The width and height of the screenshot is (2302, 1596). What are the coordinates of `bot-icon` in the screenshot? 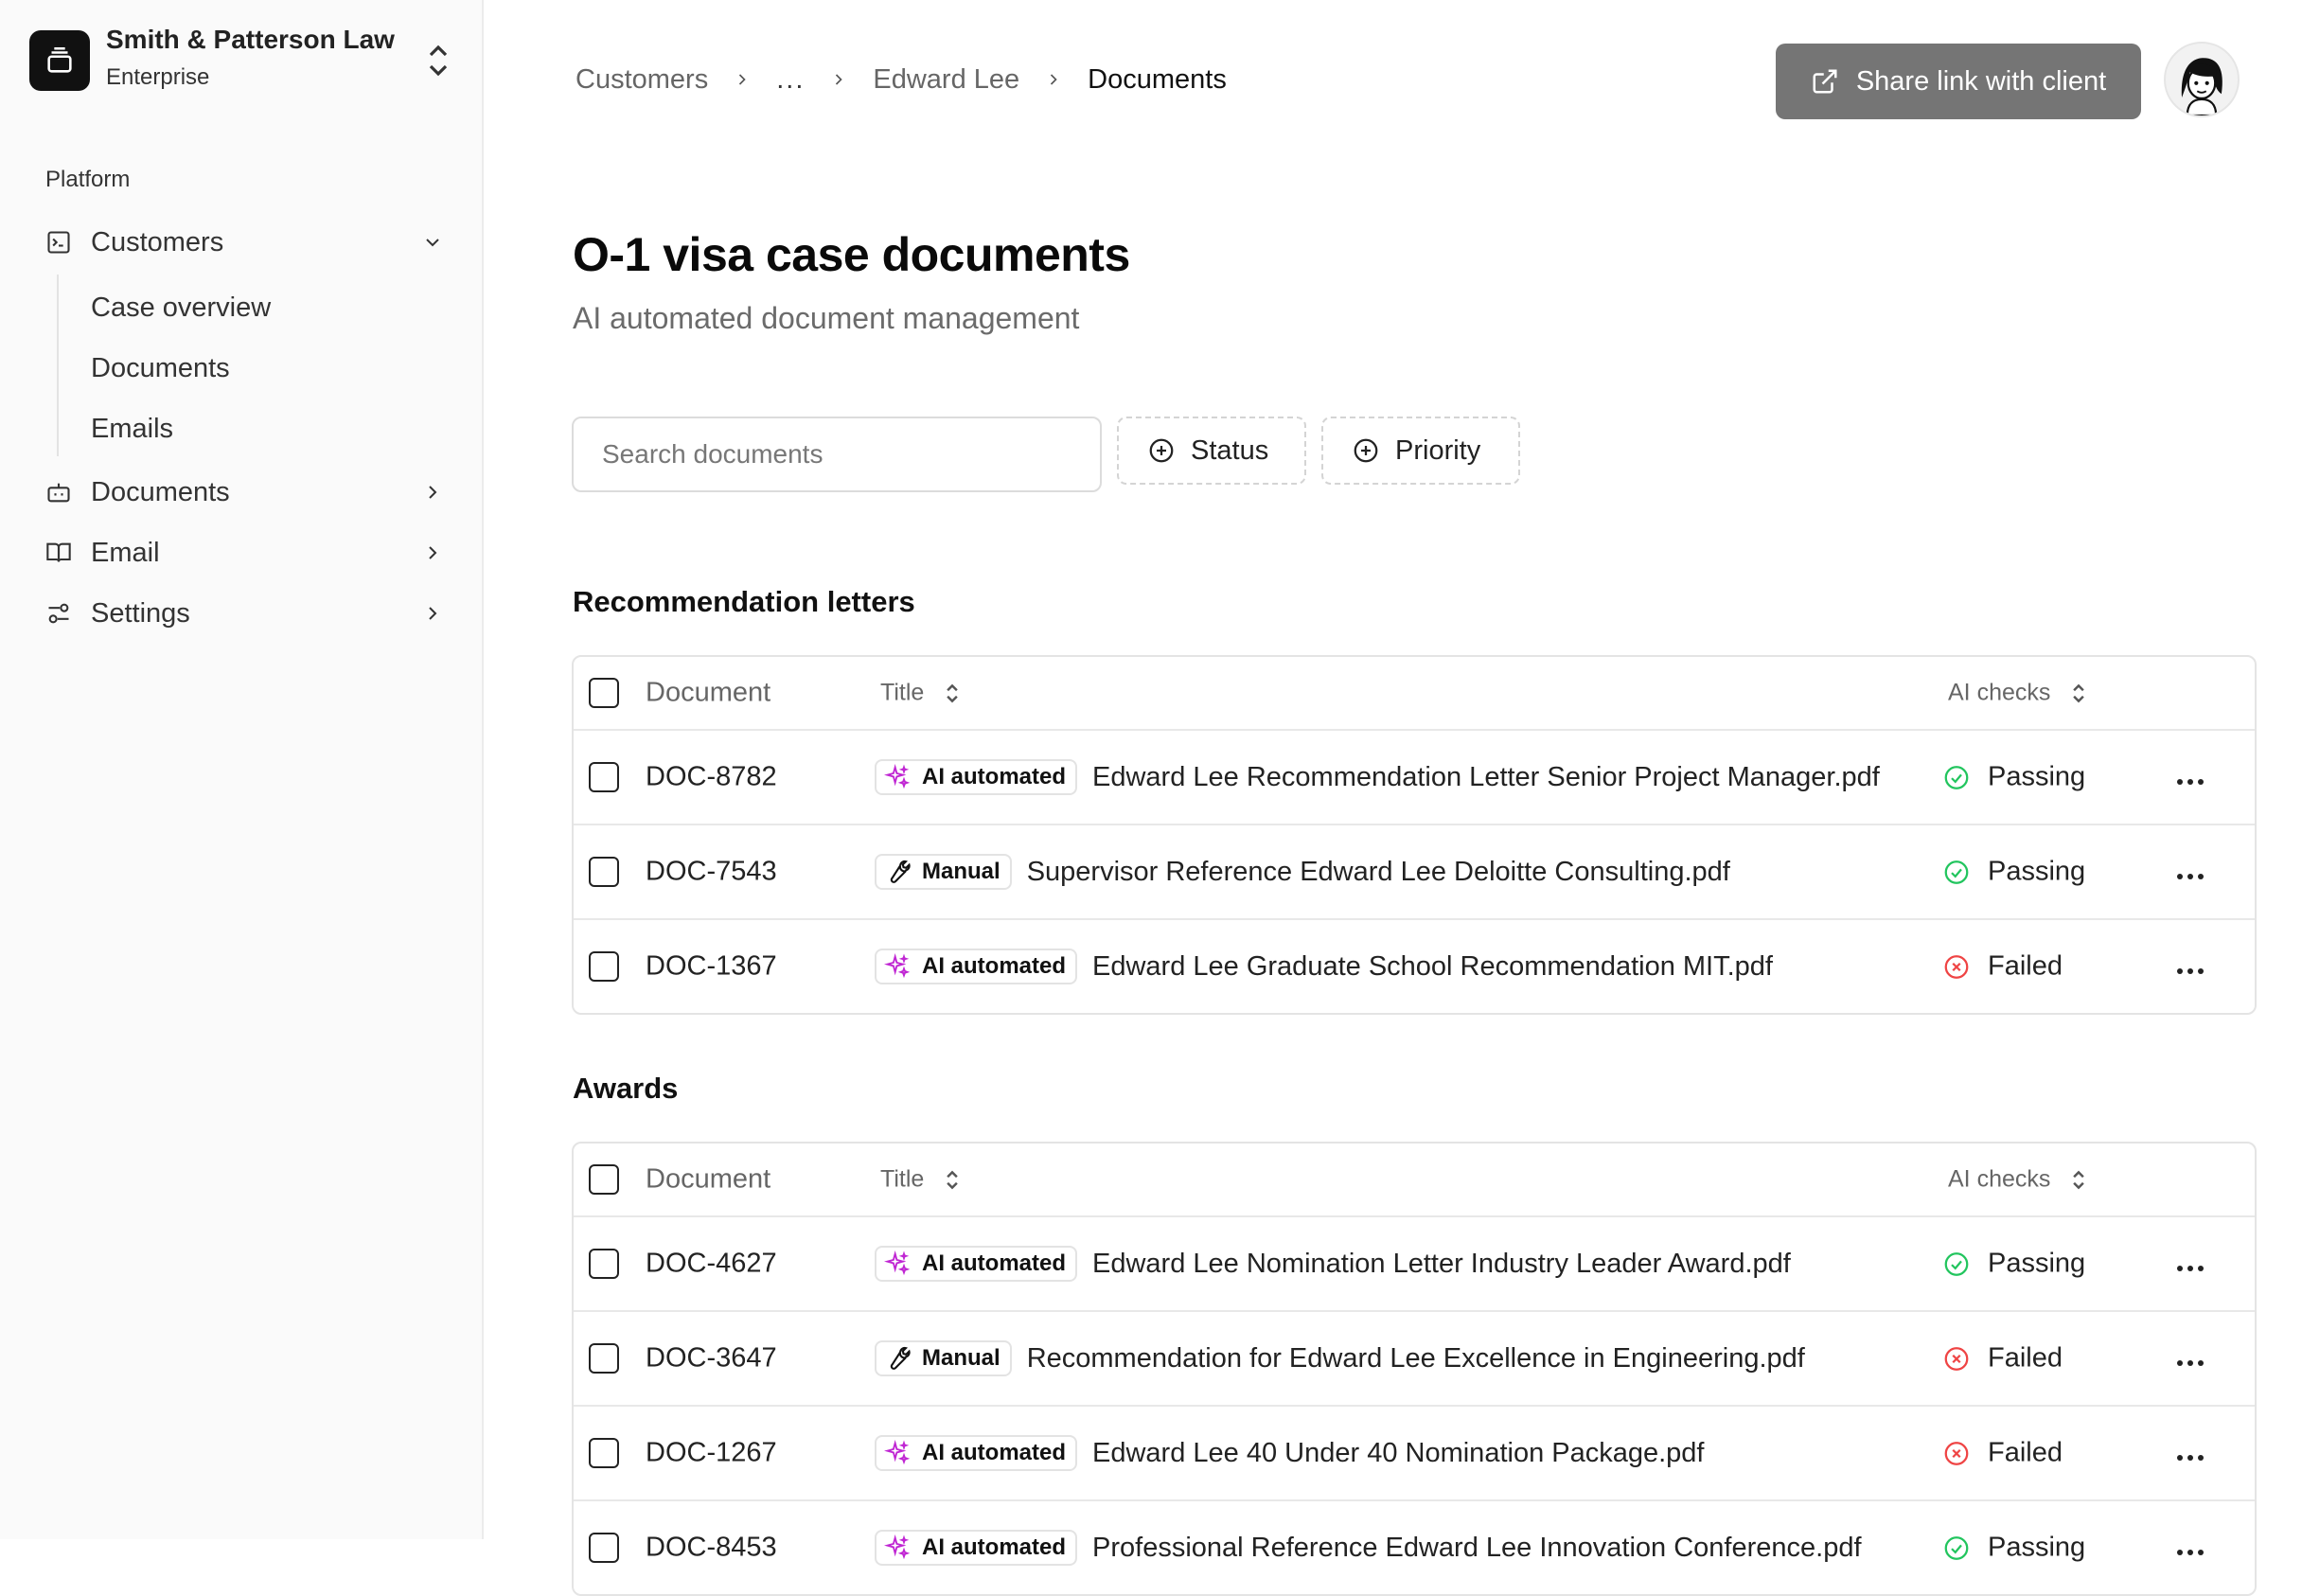 It's located at (59, 492).